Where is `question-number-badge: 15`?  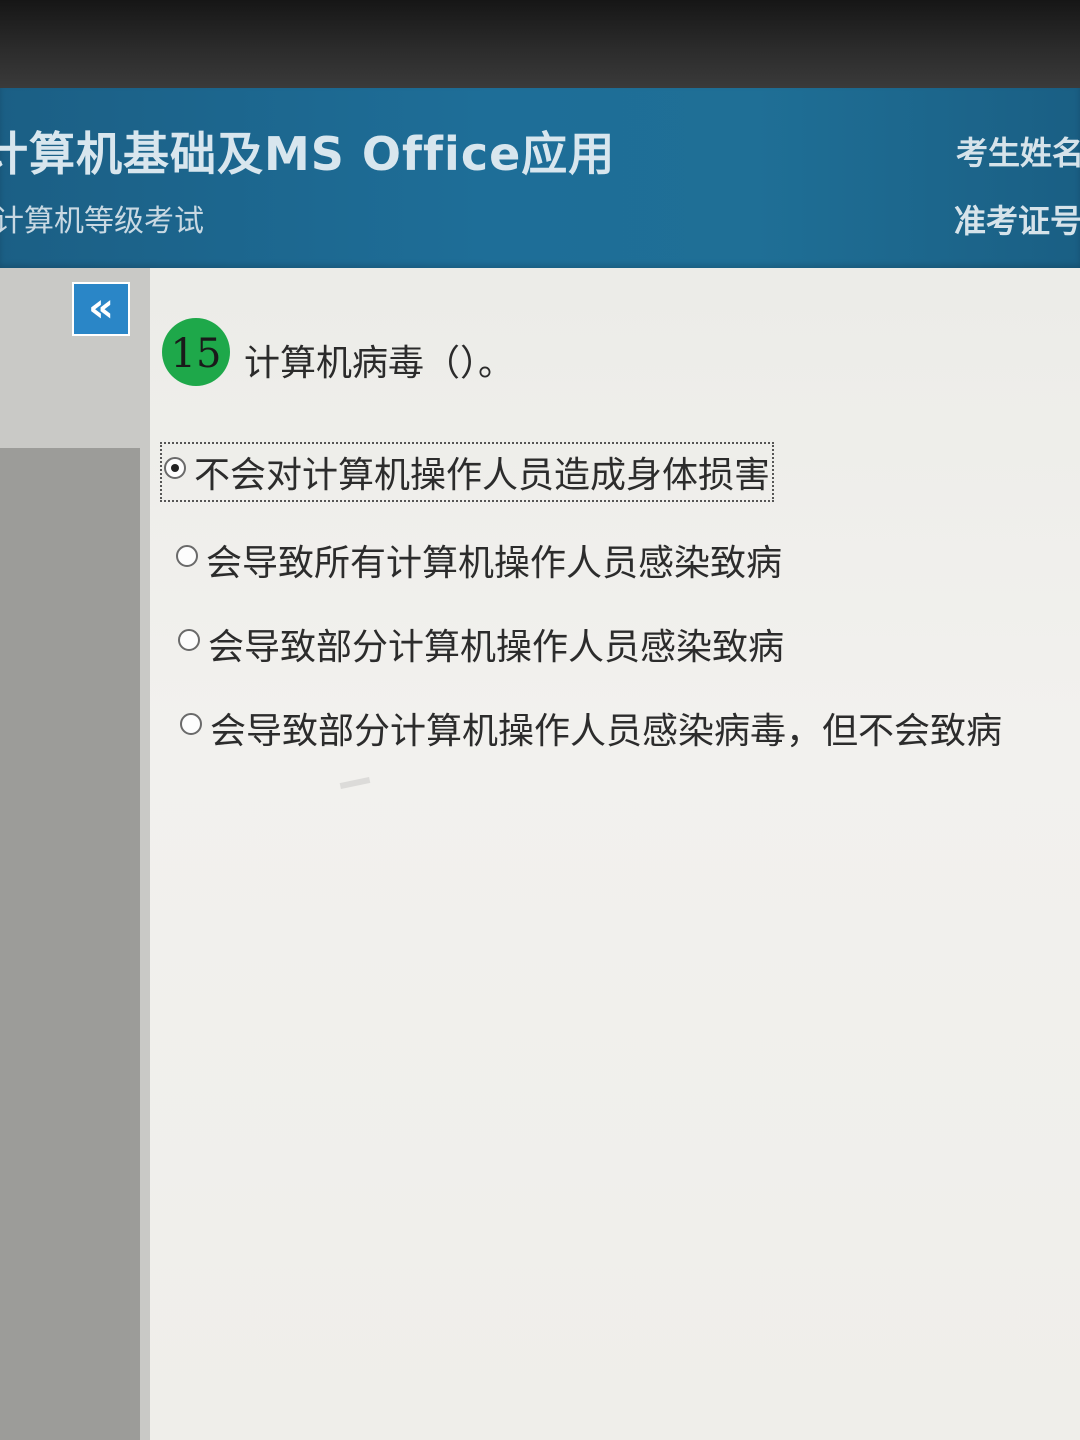 question-number-badge: 15 is located at coordinates (196, 352).